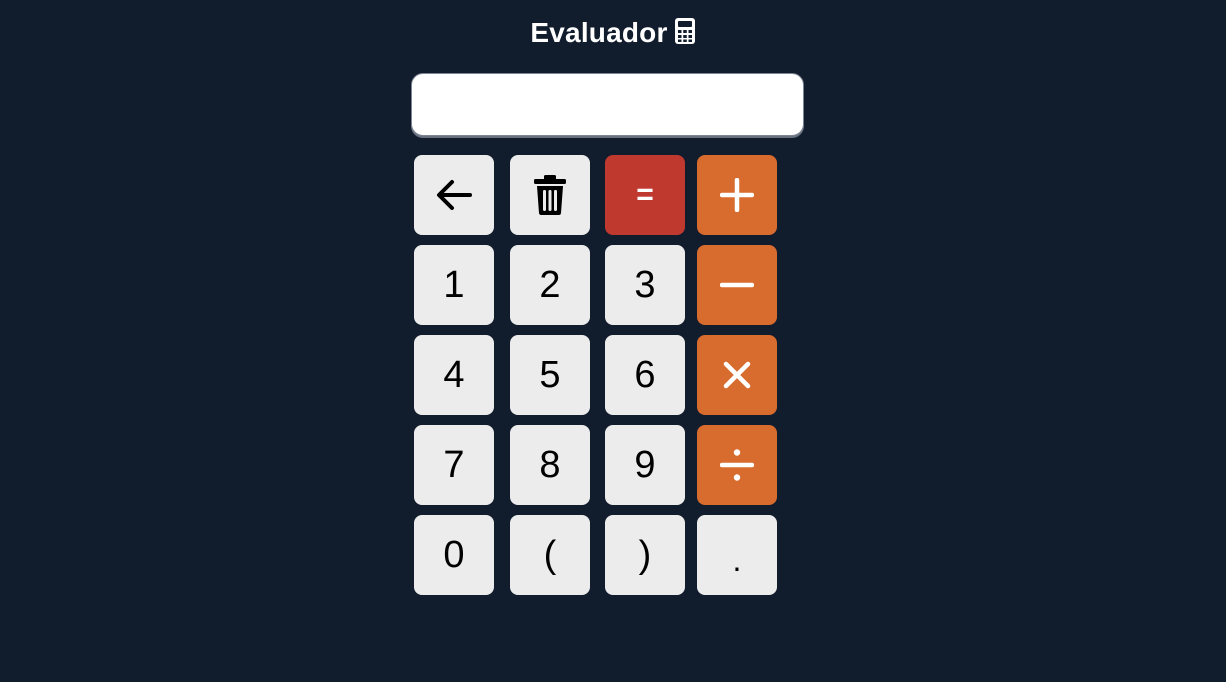 This screenshot has height=682, width=1226. What do you see at coordinates (645, 465) in the screenshot?
I see `digit-9-button: 9` at bounding box center [645, 465].